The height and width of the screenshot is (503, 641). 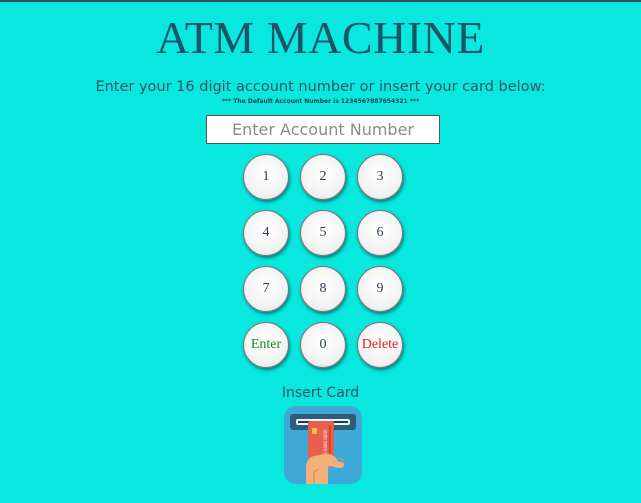 I want to click on key-1-button: 1, so click(x=266, y=177).